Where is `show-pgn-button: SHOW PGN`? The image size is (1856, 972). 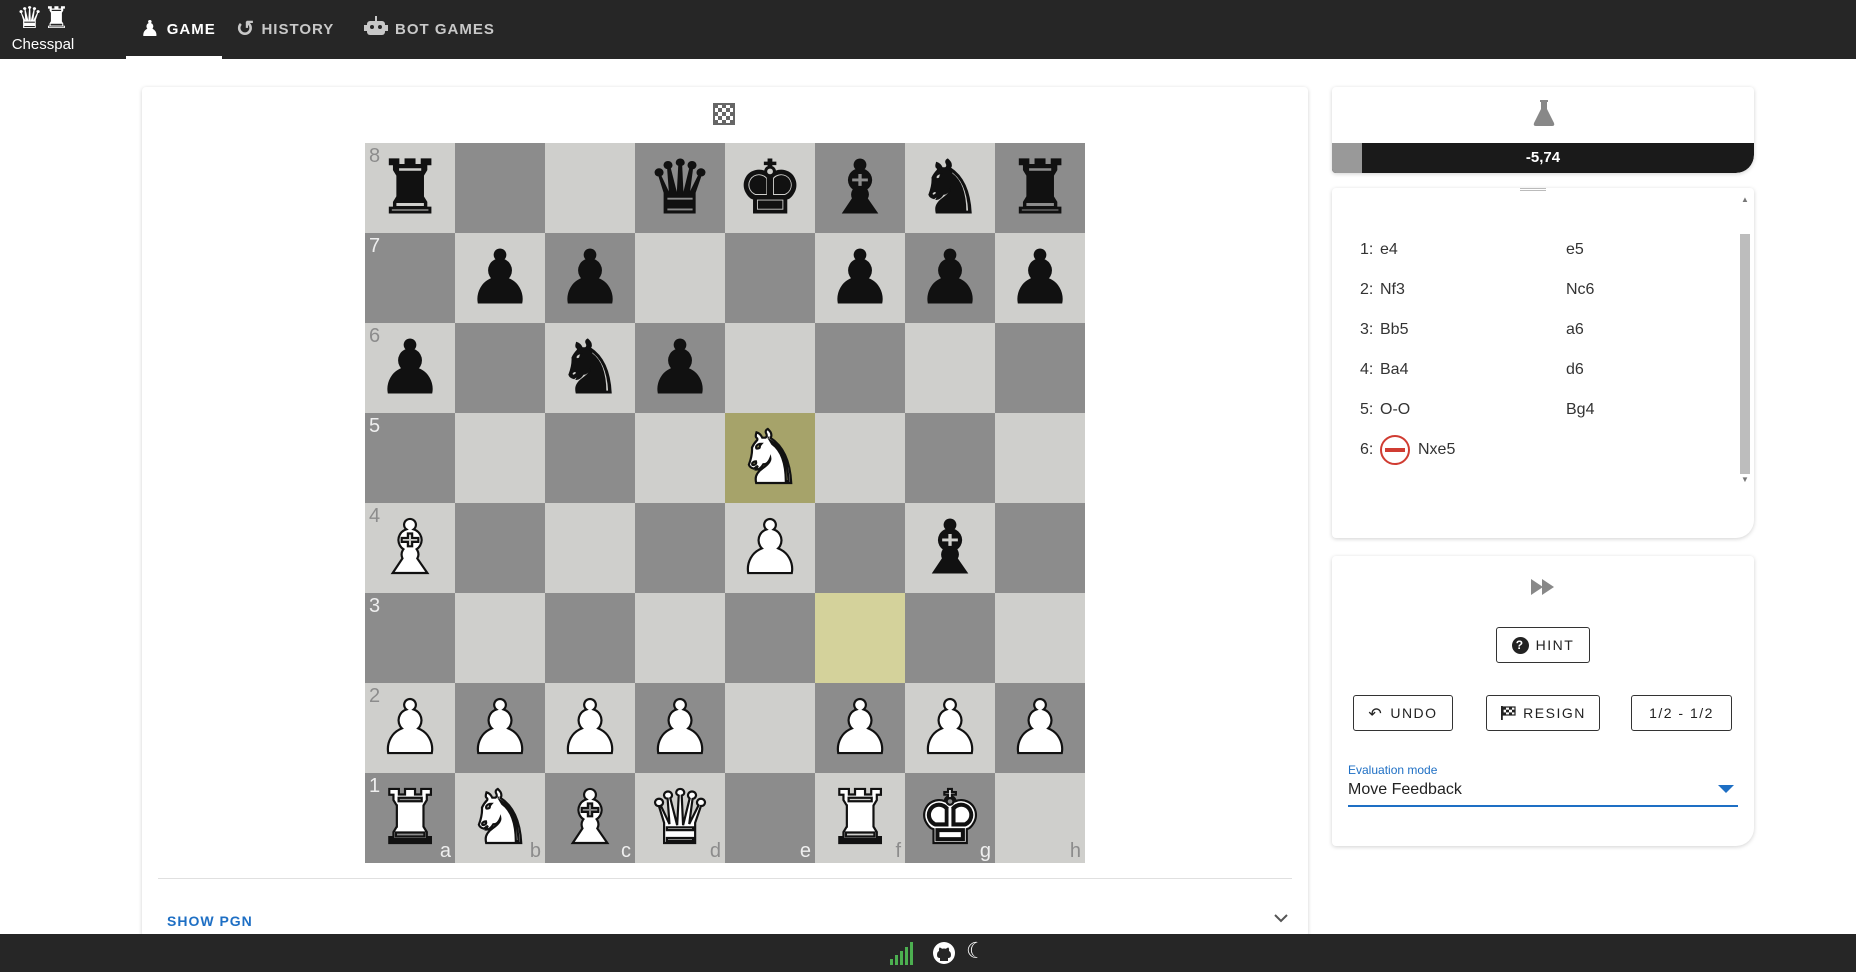 show-pgn-button: SHOW PGN is located at coordinates (210, 921).